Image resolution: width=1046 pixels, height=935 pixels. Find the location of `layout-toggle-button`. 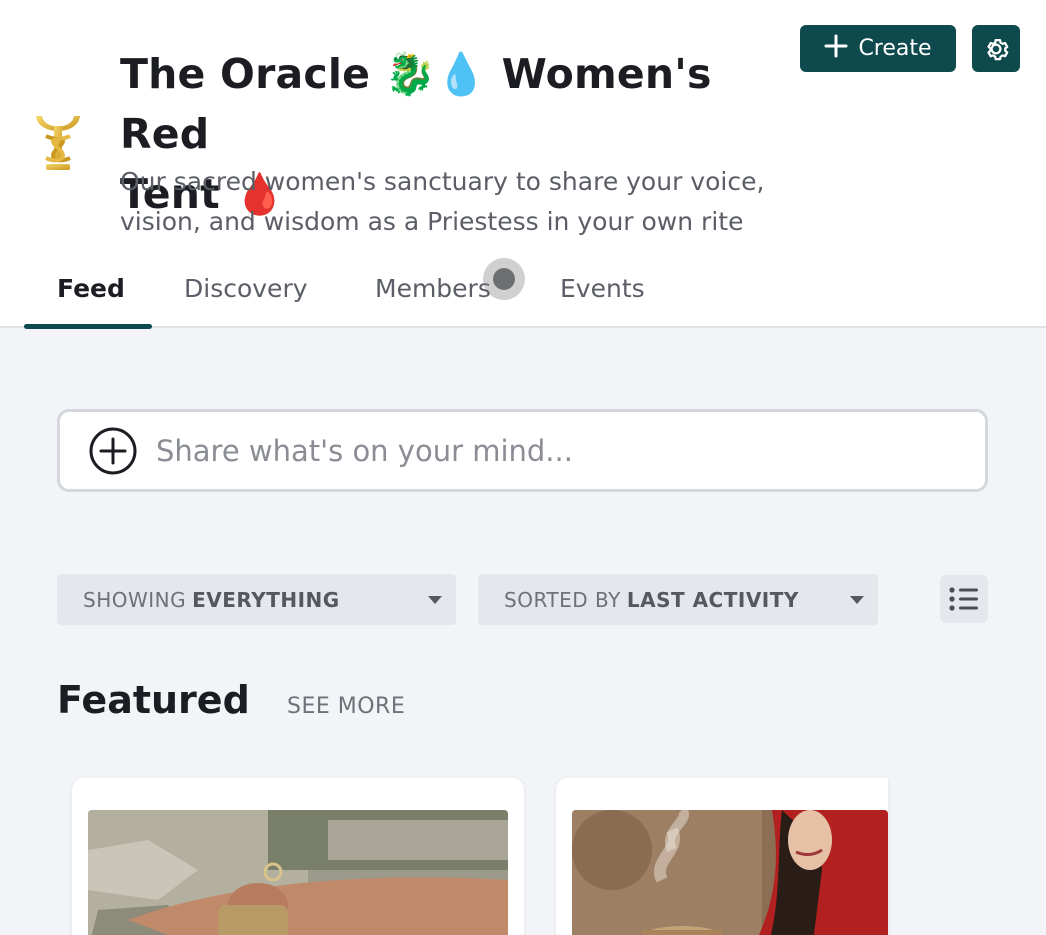

layout-toggle-button is located at coordinates (964, 599).